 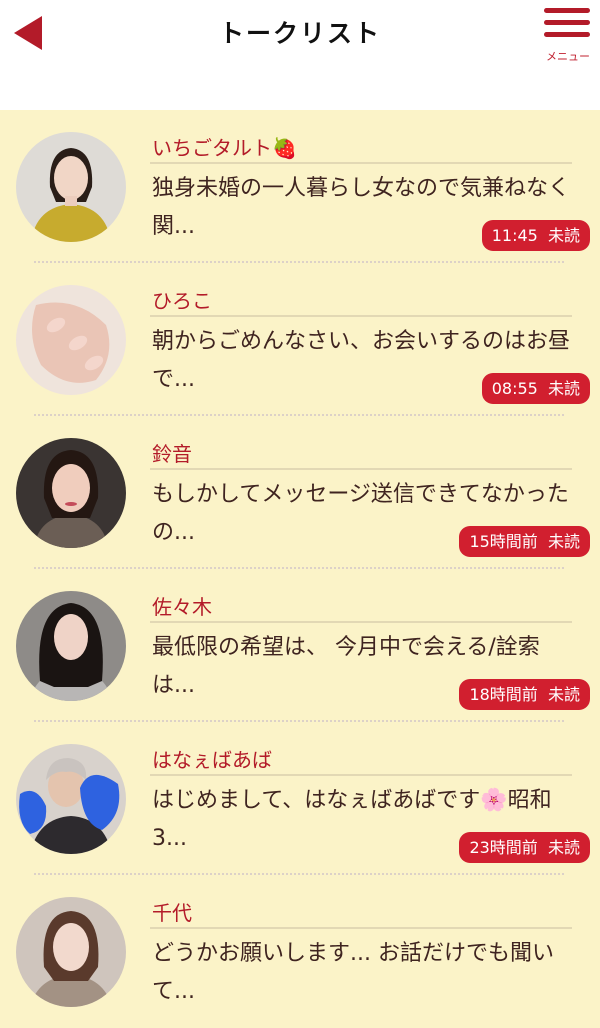 What do you see at coordinates (300, 492) in the screenshot?
I see `list-item: 鈴音 もしかしてメッセージ送信できてなかったの... 15時間前 未読` at bounding box center [300, 492].